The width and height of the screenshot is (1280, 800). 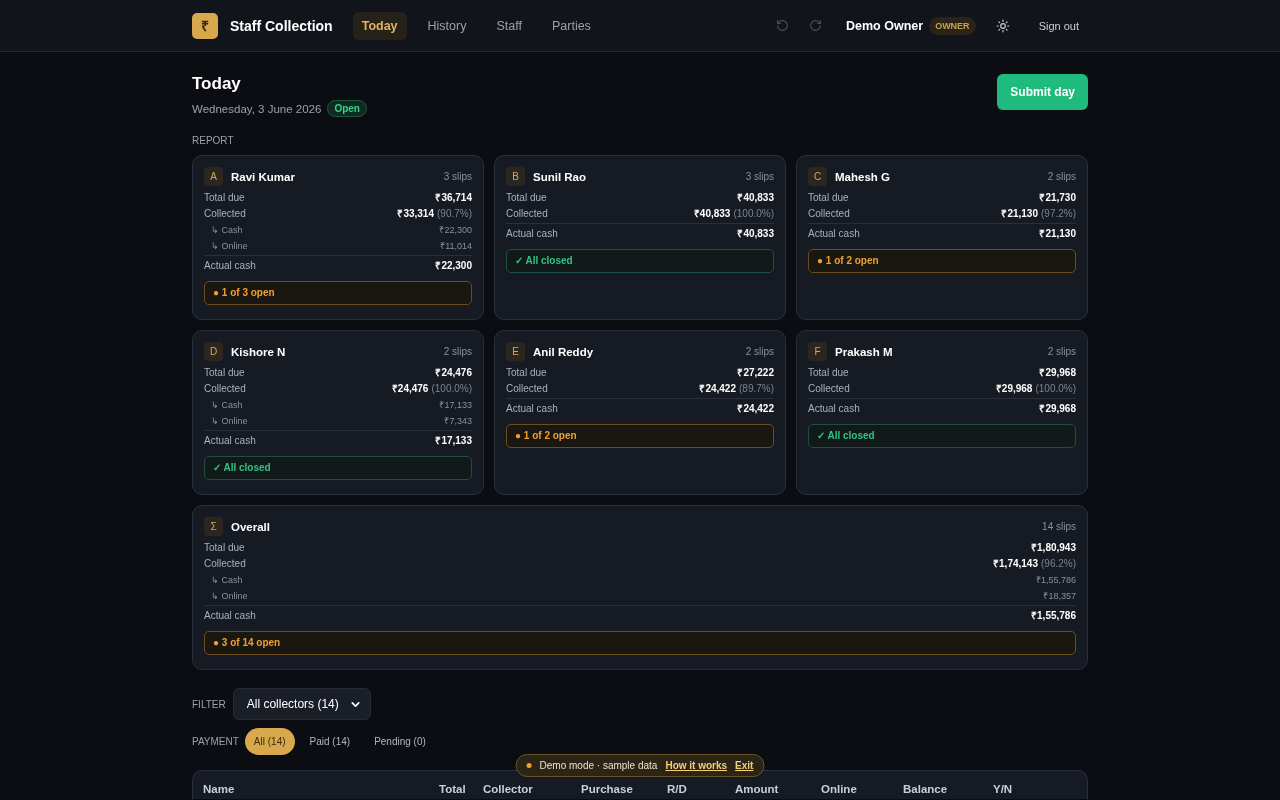 What do you see at coordinates (1015, 564) in the screenshot?
I see `row-value: ₹1,74,143` at bounding box center [1015, 564].